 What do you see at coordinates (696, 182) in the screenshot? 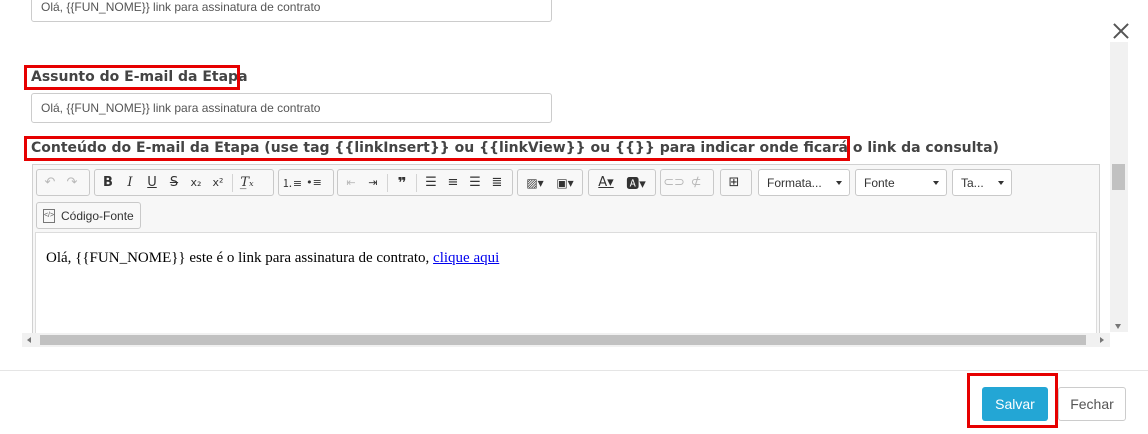
I see `unlink-icon: ⊄` at bounding box center [696, 182].